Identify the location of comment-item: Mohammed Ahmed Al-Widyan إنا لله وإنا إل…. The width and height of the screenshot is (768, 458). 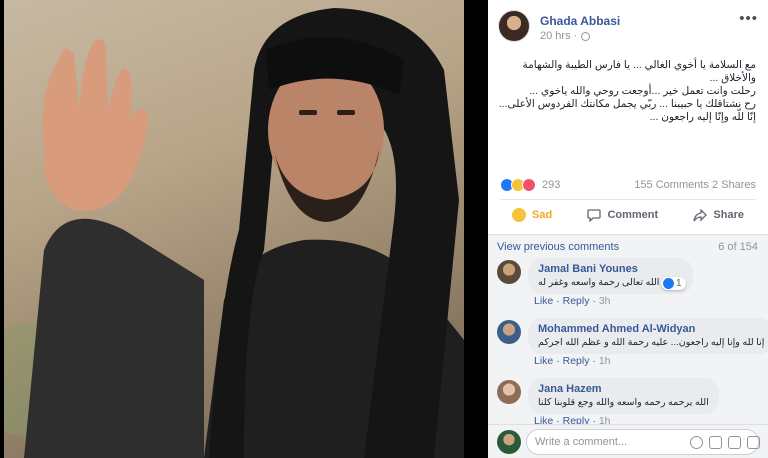
(632, 346).